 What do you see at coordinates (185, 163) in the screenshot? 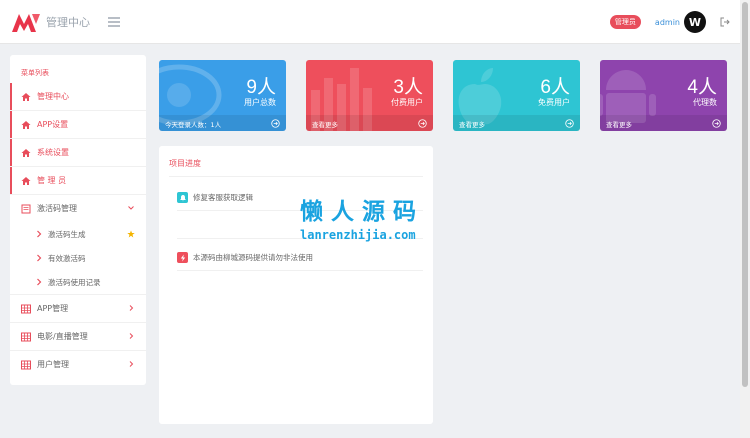
I see `panel-title: 项目进度` at bounding box center [185, 163].